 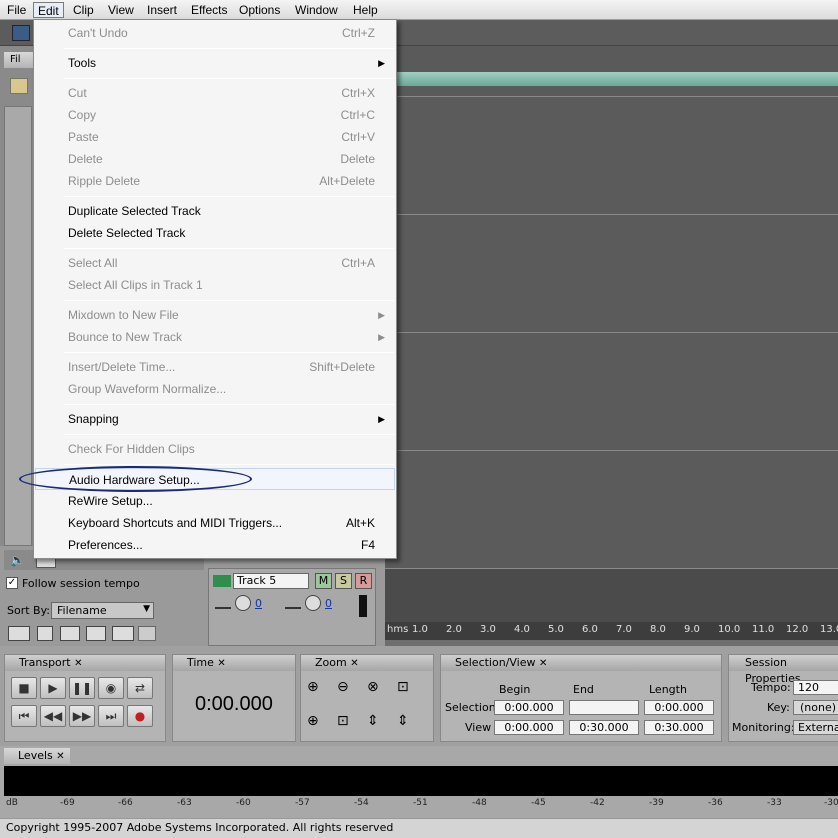 I want to click on menu-item-snapping: Snapping ▶, so click(x=215, y=419).